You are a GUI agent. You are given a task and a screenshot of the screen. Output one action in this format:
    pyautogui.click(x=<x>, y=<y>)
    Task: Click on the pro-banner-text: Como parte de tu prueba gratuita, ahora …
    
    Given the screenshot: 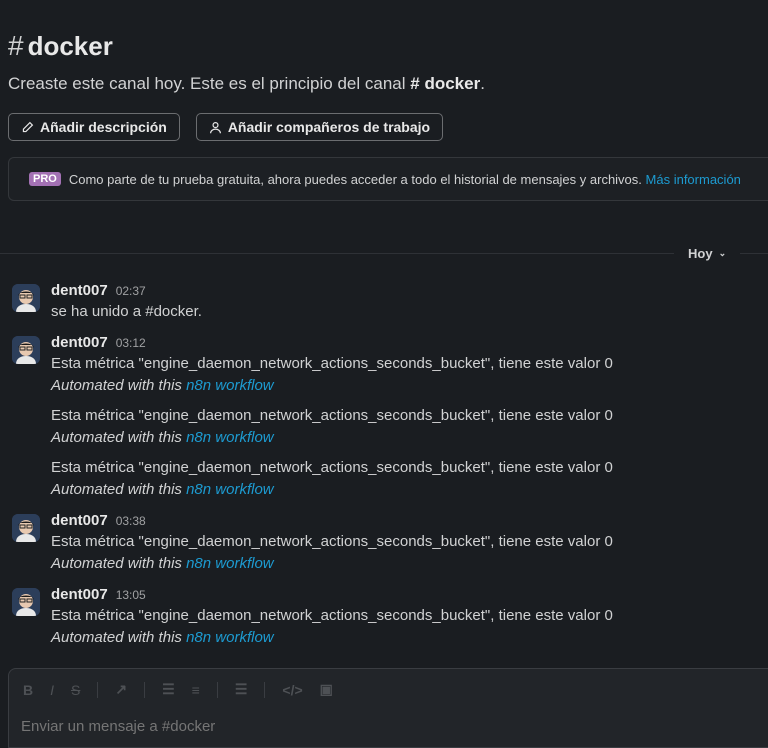 What is the action you would take?
    pyautogui.click(x=355, y=179)
    